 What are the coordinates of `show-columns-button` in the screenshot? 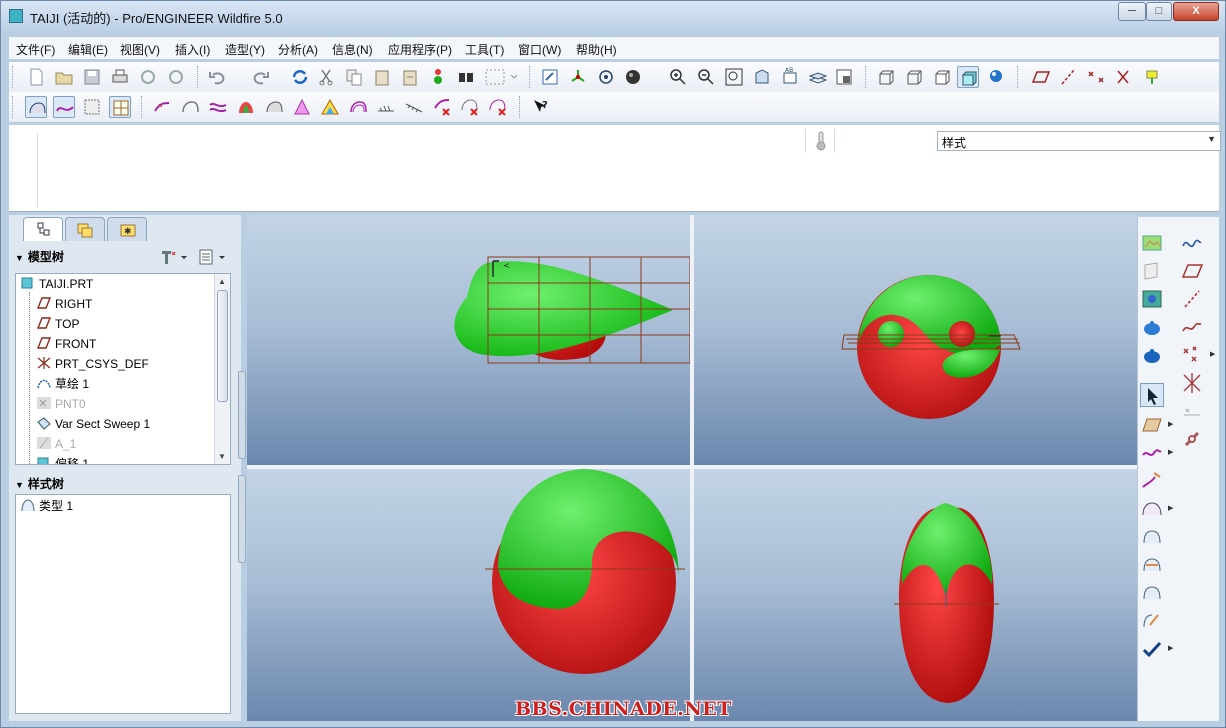 It's located at (213, 257).